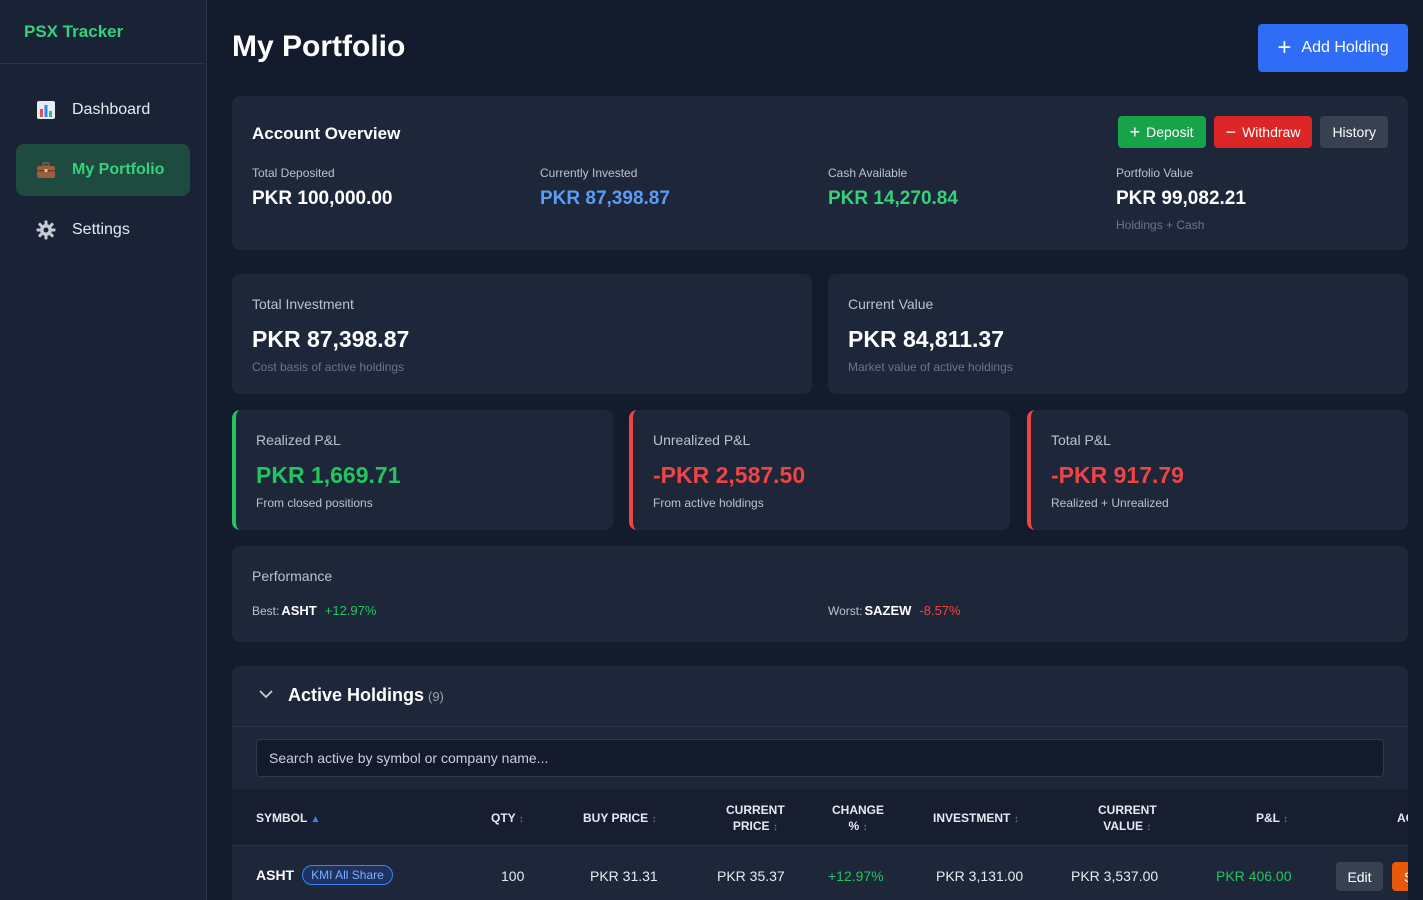  Describe the element at coordinates (1271, 132) in the screenshot. I see `withdraw-label: Withdraw` at that location.